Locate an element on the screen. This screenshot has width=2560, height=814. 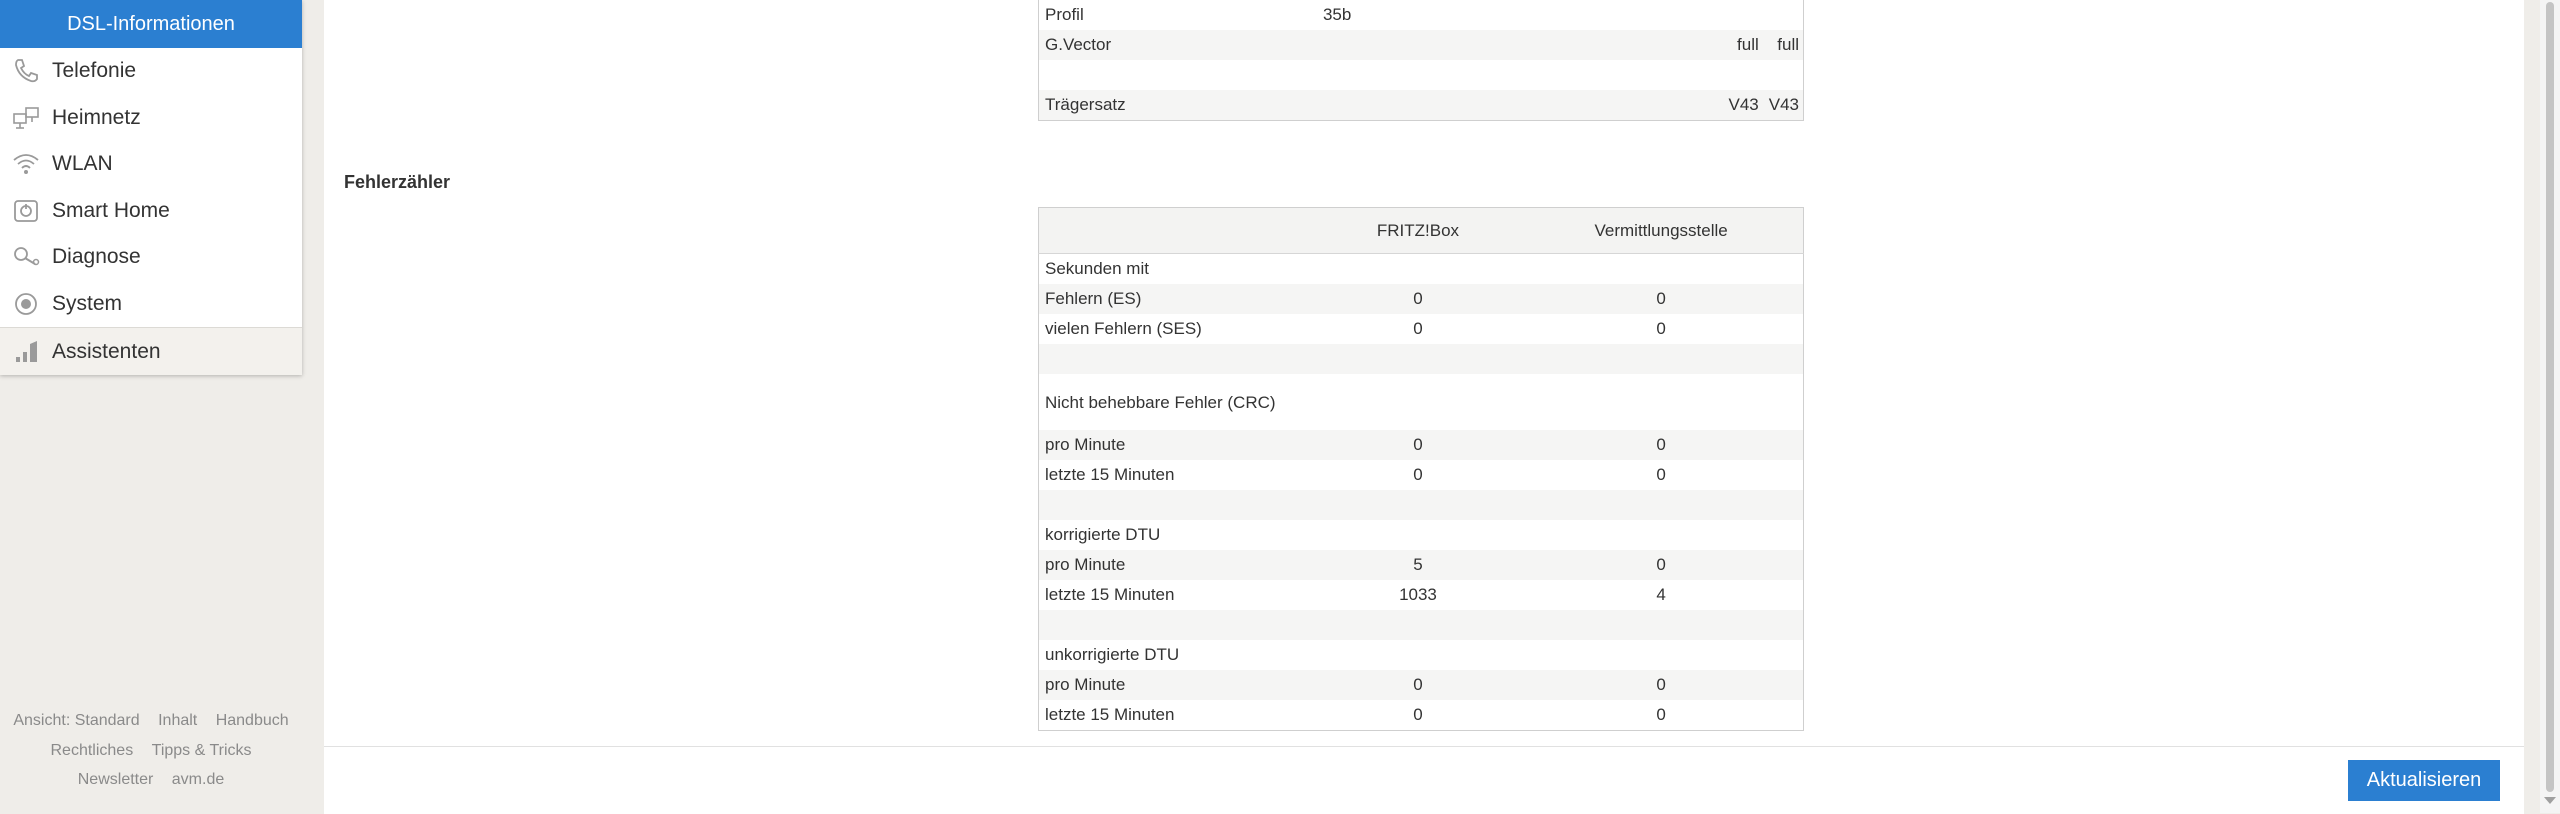
cell-value: 4 is located at coordinates (1661, 594).